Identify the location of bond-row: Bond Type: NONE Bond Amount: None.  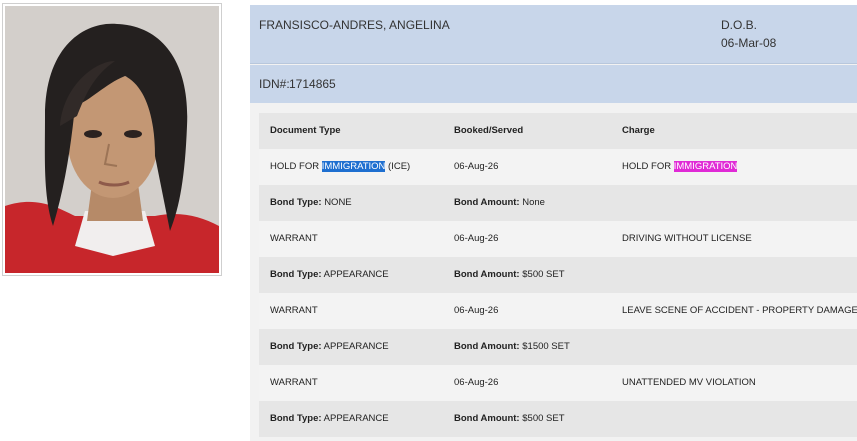
(558, 203).